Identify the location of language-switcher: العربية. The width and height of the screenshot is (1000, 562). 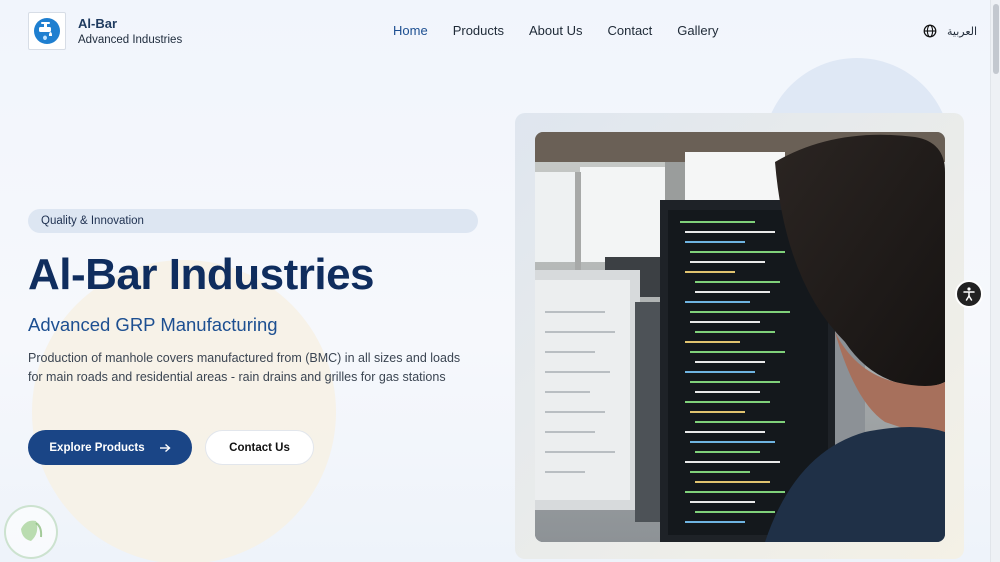
(950, 31).